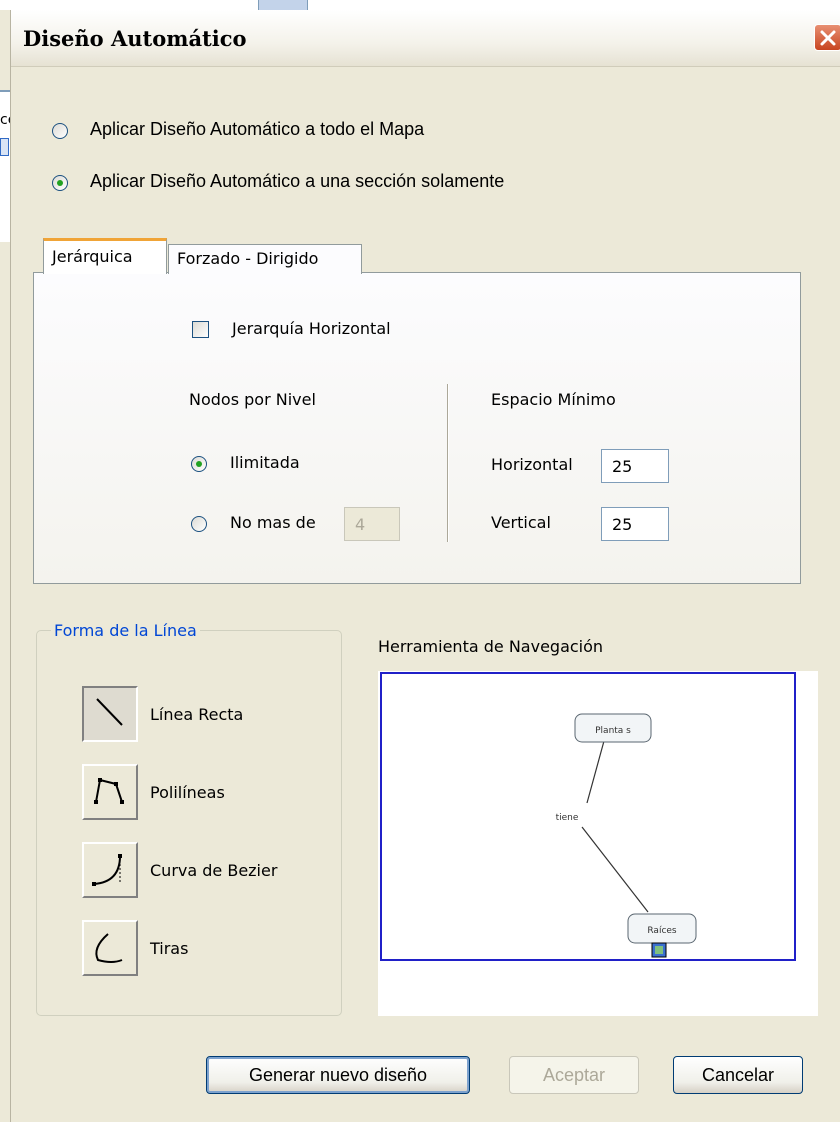 Image resolution: width=840 pixels, height=1122 pixels. I want to click on straight-line-button, so click(110, 714).